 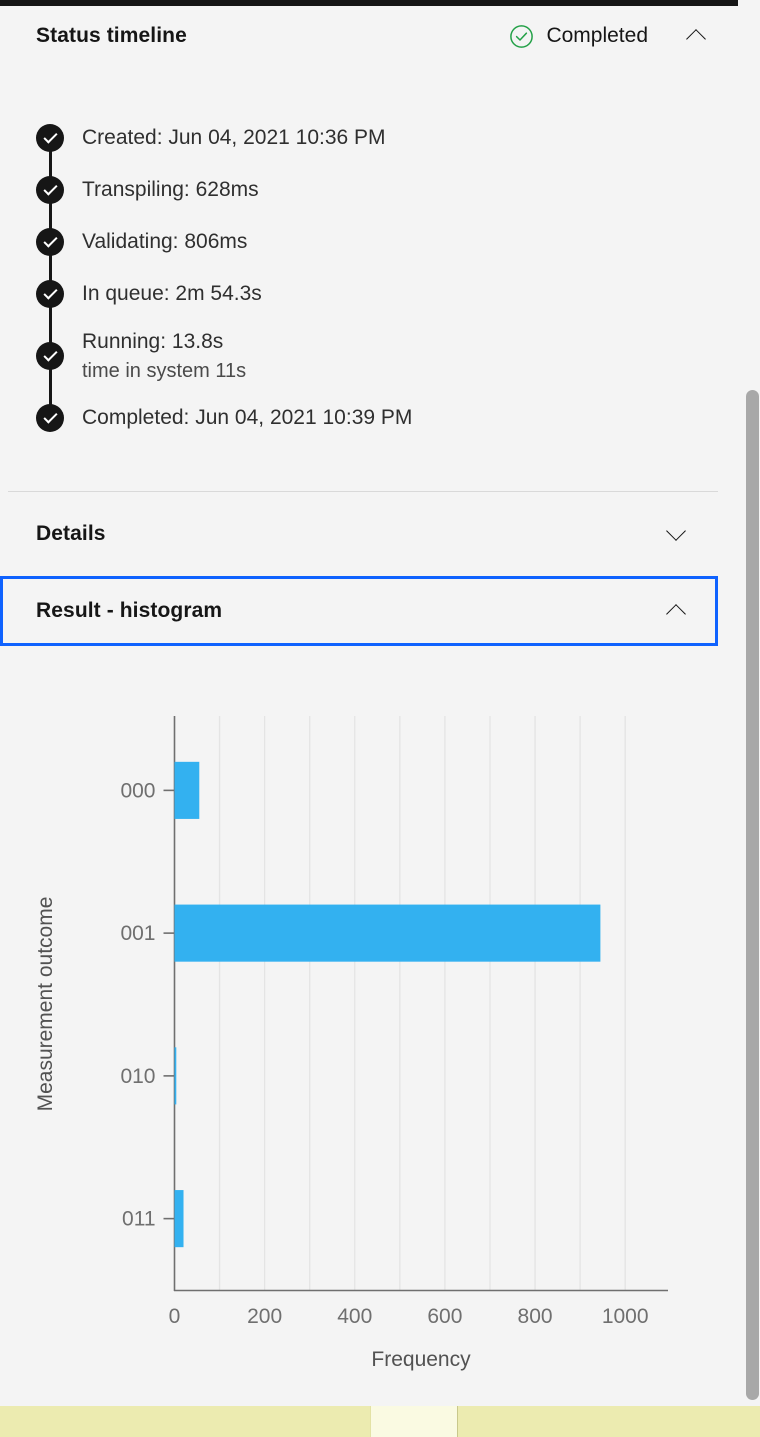 I want to click on bottom-status-strip, so click(x=380, y=1421).